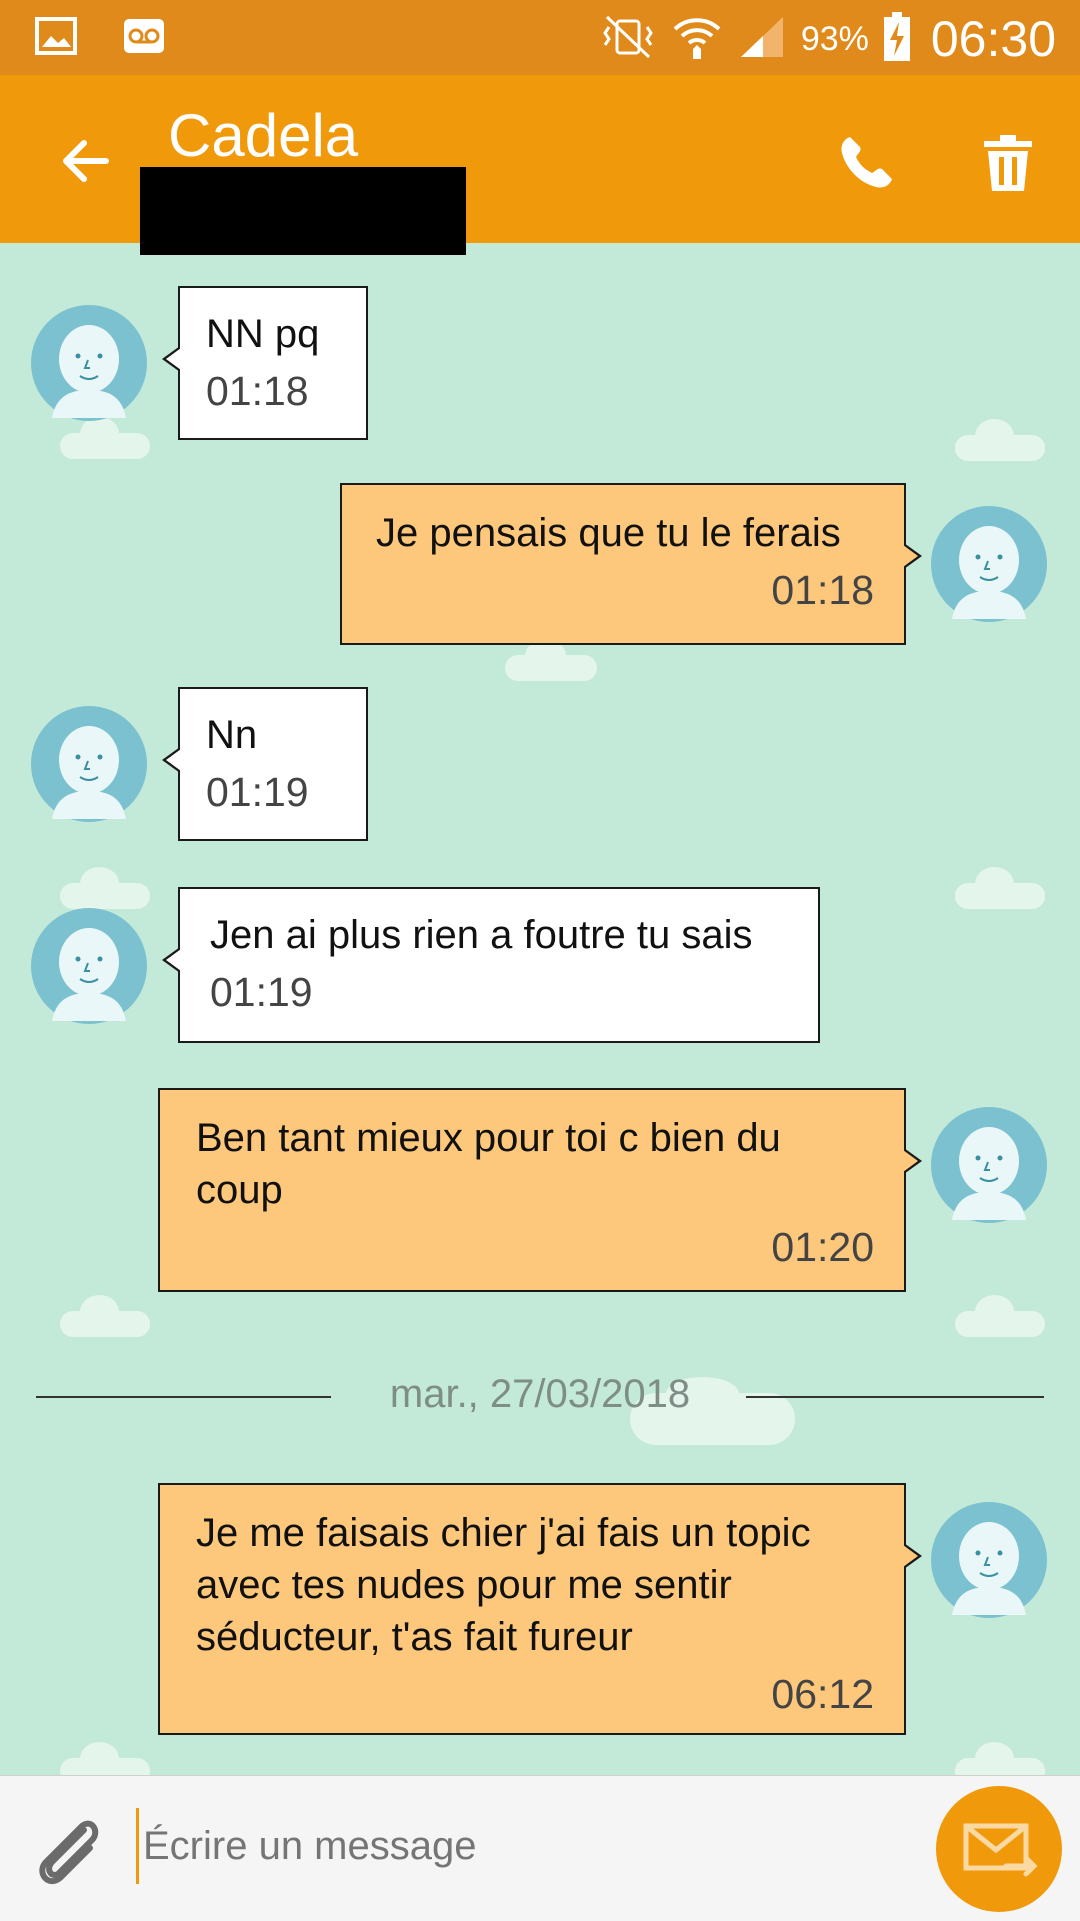 The height and width of the screenshot is (1921, 1080). Describe the element at coordinates (265, 764) in the screenshot. I see `message-bubble-incoming: Nn 01:19` at that location.